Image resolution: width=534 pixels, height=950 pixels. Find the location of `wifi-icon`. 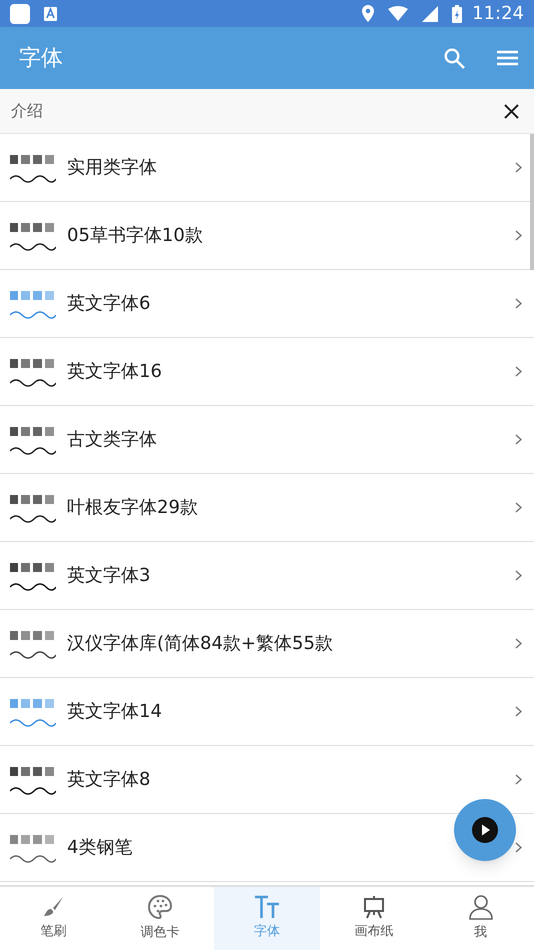

wifi-icon is located at coordinates (398, 13).